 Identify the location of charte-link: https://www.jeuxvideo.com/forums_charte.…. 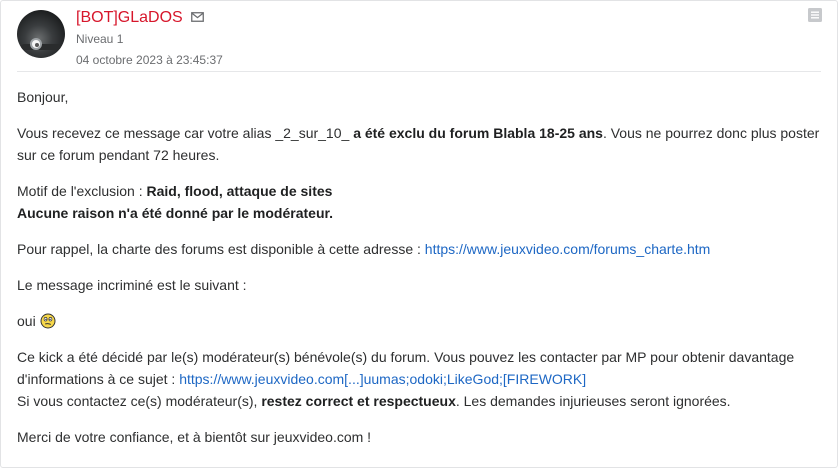
(568, 249).